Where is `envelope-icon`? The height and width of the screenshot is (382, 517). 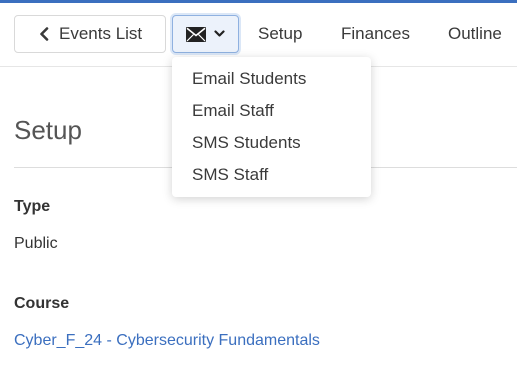
envelope-icon is located at coordinates (196, 34).